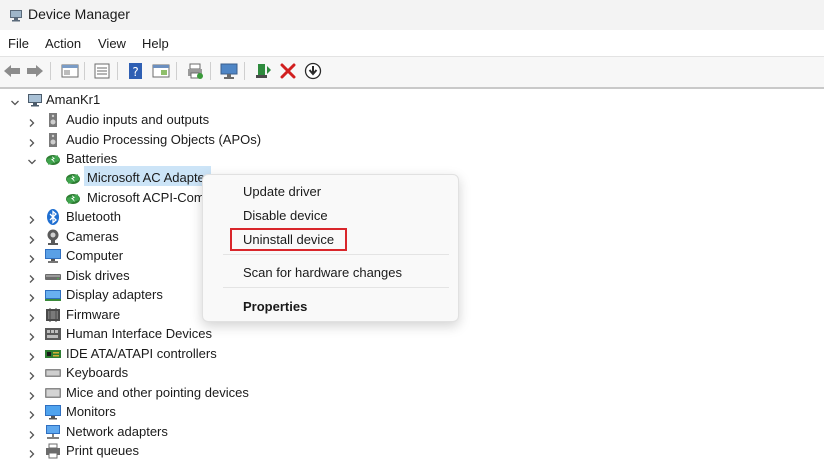 The width and height of the screenshot is (824, 465). What do you see at coordinates (98, 275) in the screenshot?
I see `tree-item-label: Disk drives` at bounding box center [98, 275].